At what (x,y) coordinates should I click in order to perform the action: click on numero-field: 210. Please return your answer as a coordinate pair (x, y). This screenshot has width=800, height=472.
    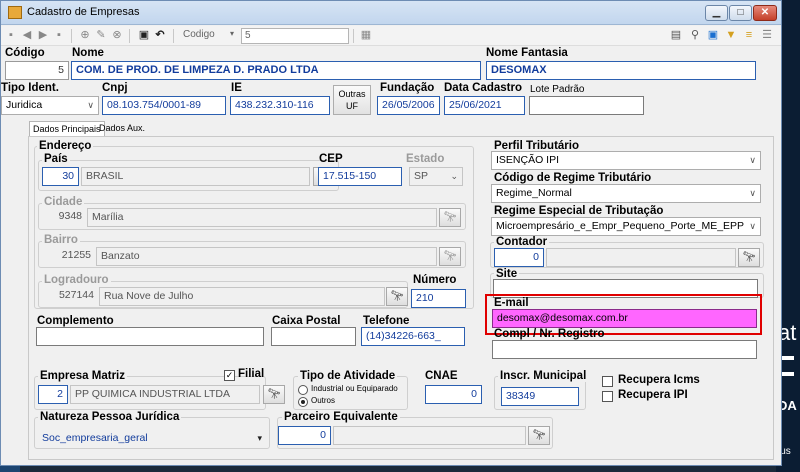
    Looking at the image, I should click on (438, 298).